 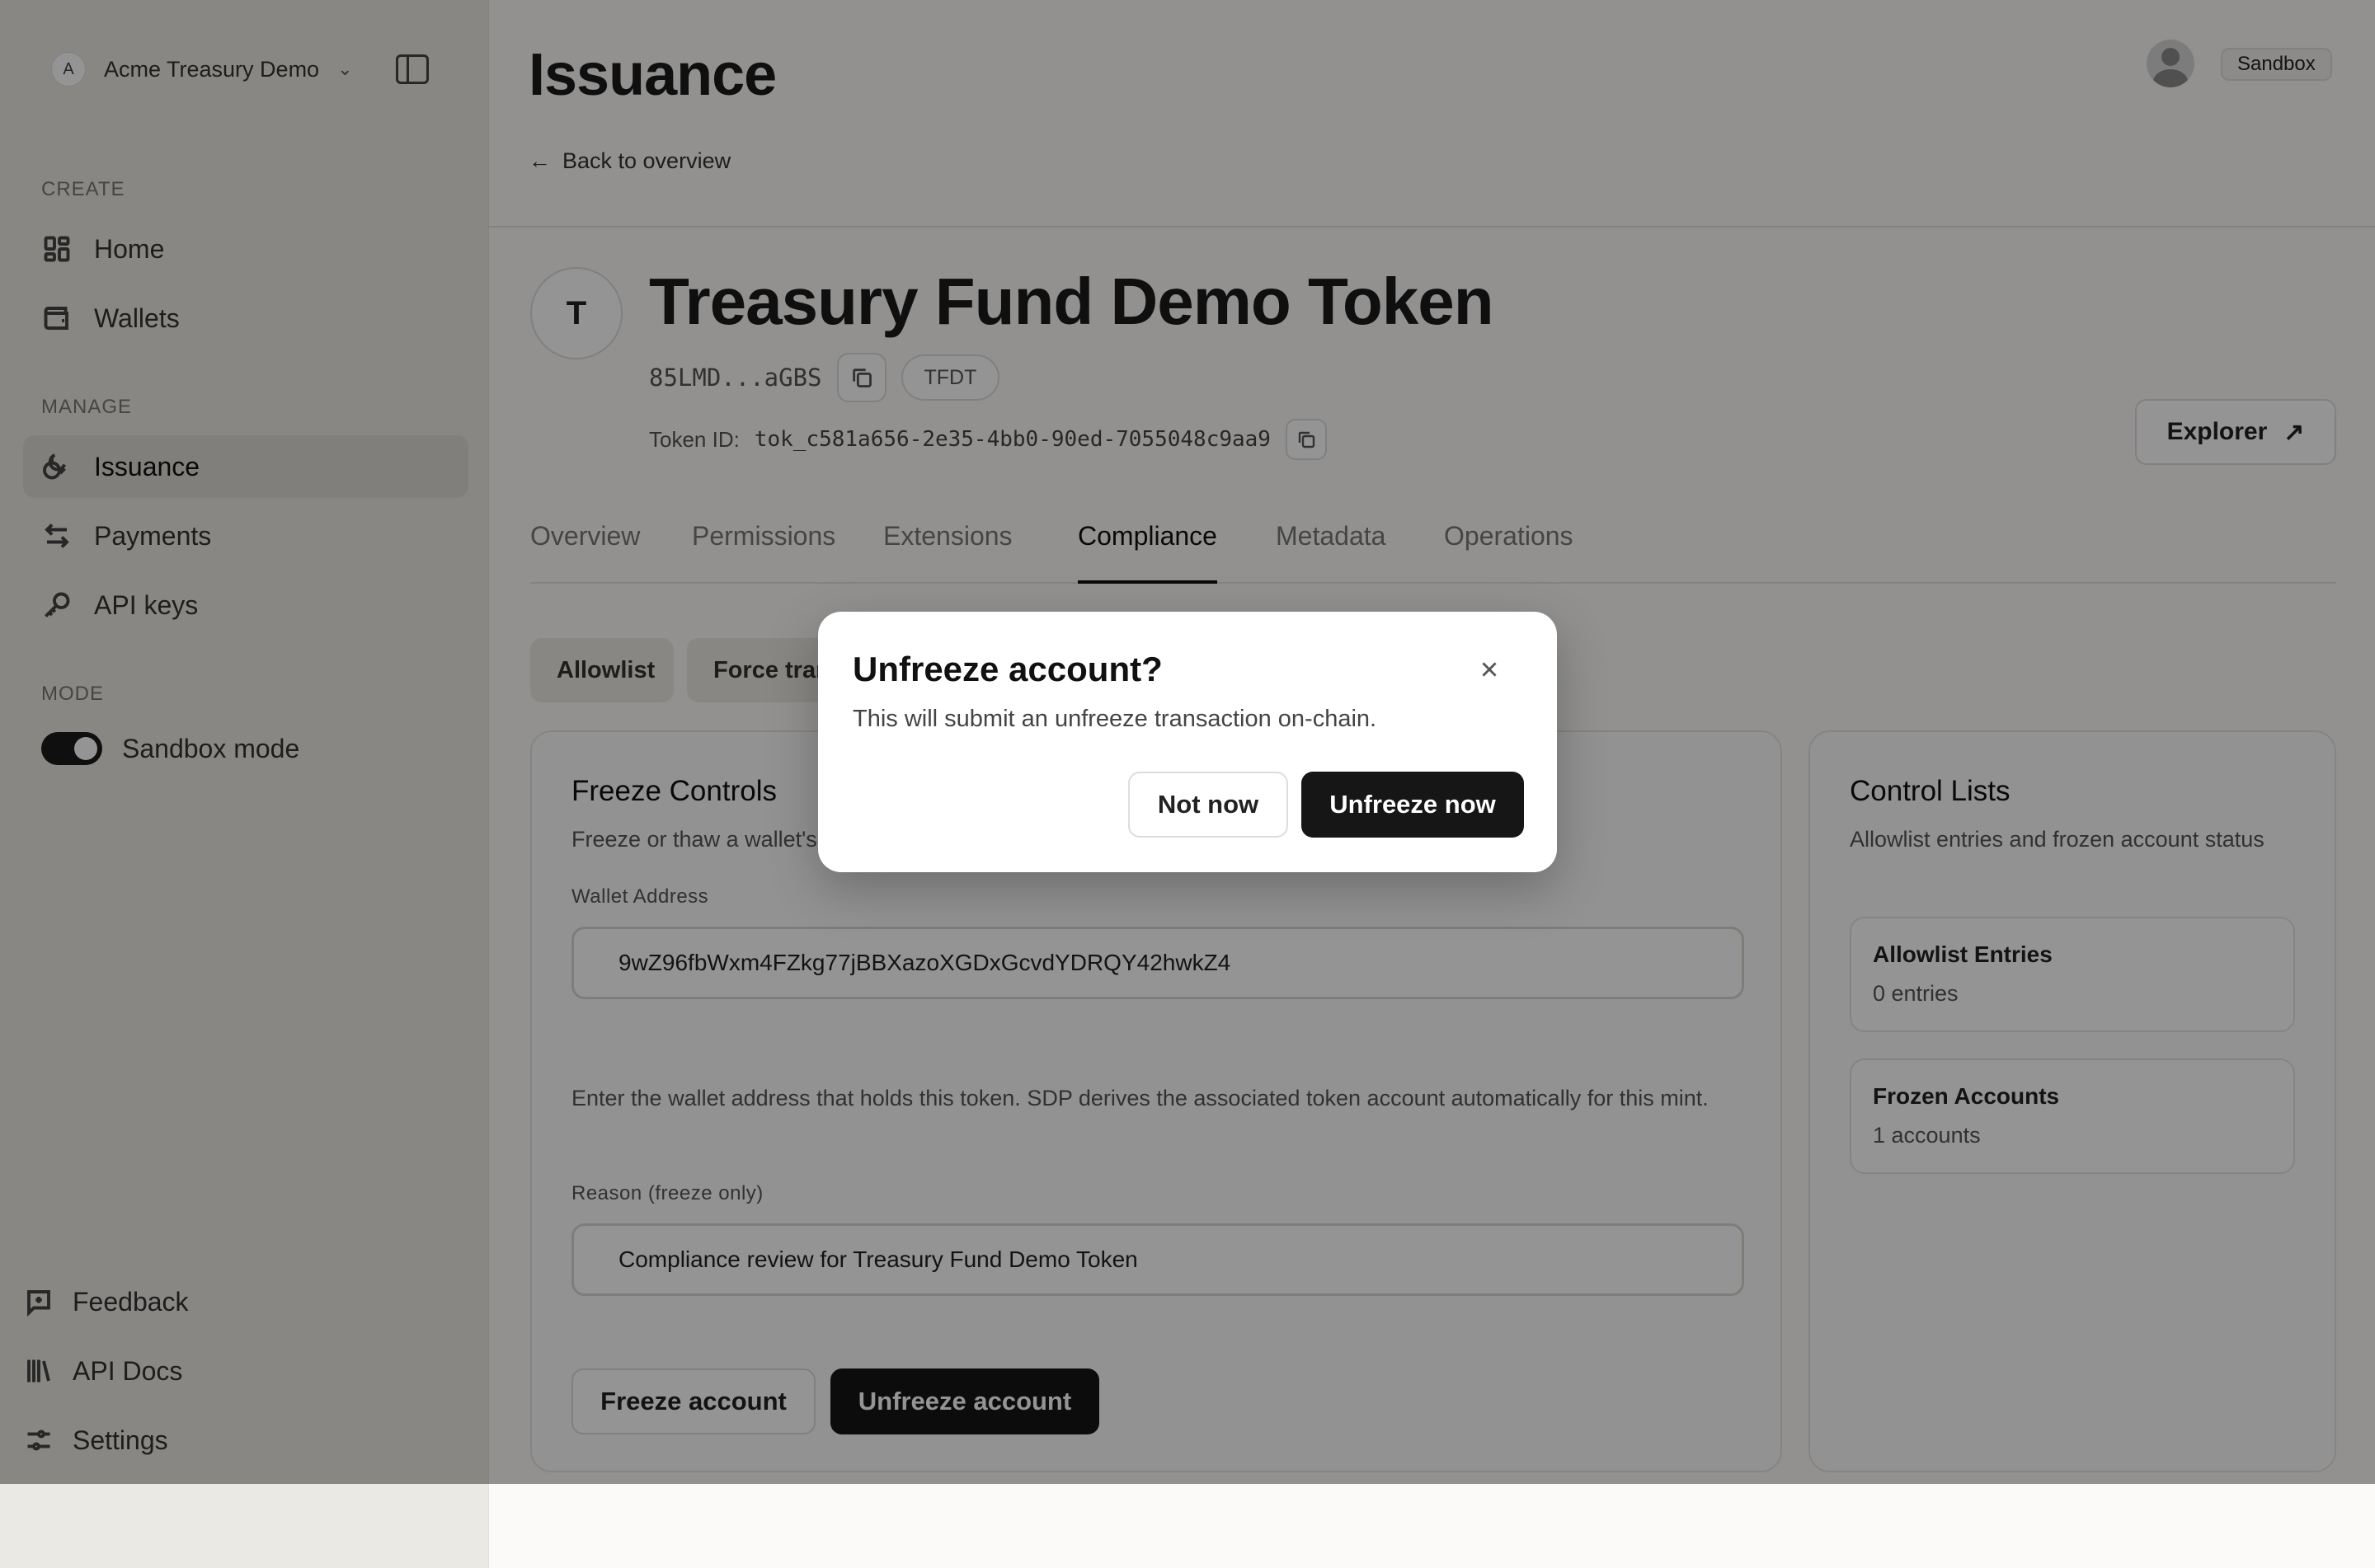 I want to click on dialog-title: Unfreeze account?, so click(x=1008, y=669).